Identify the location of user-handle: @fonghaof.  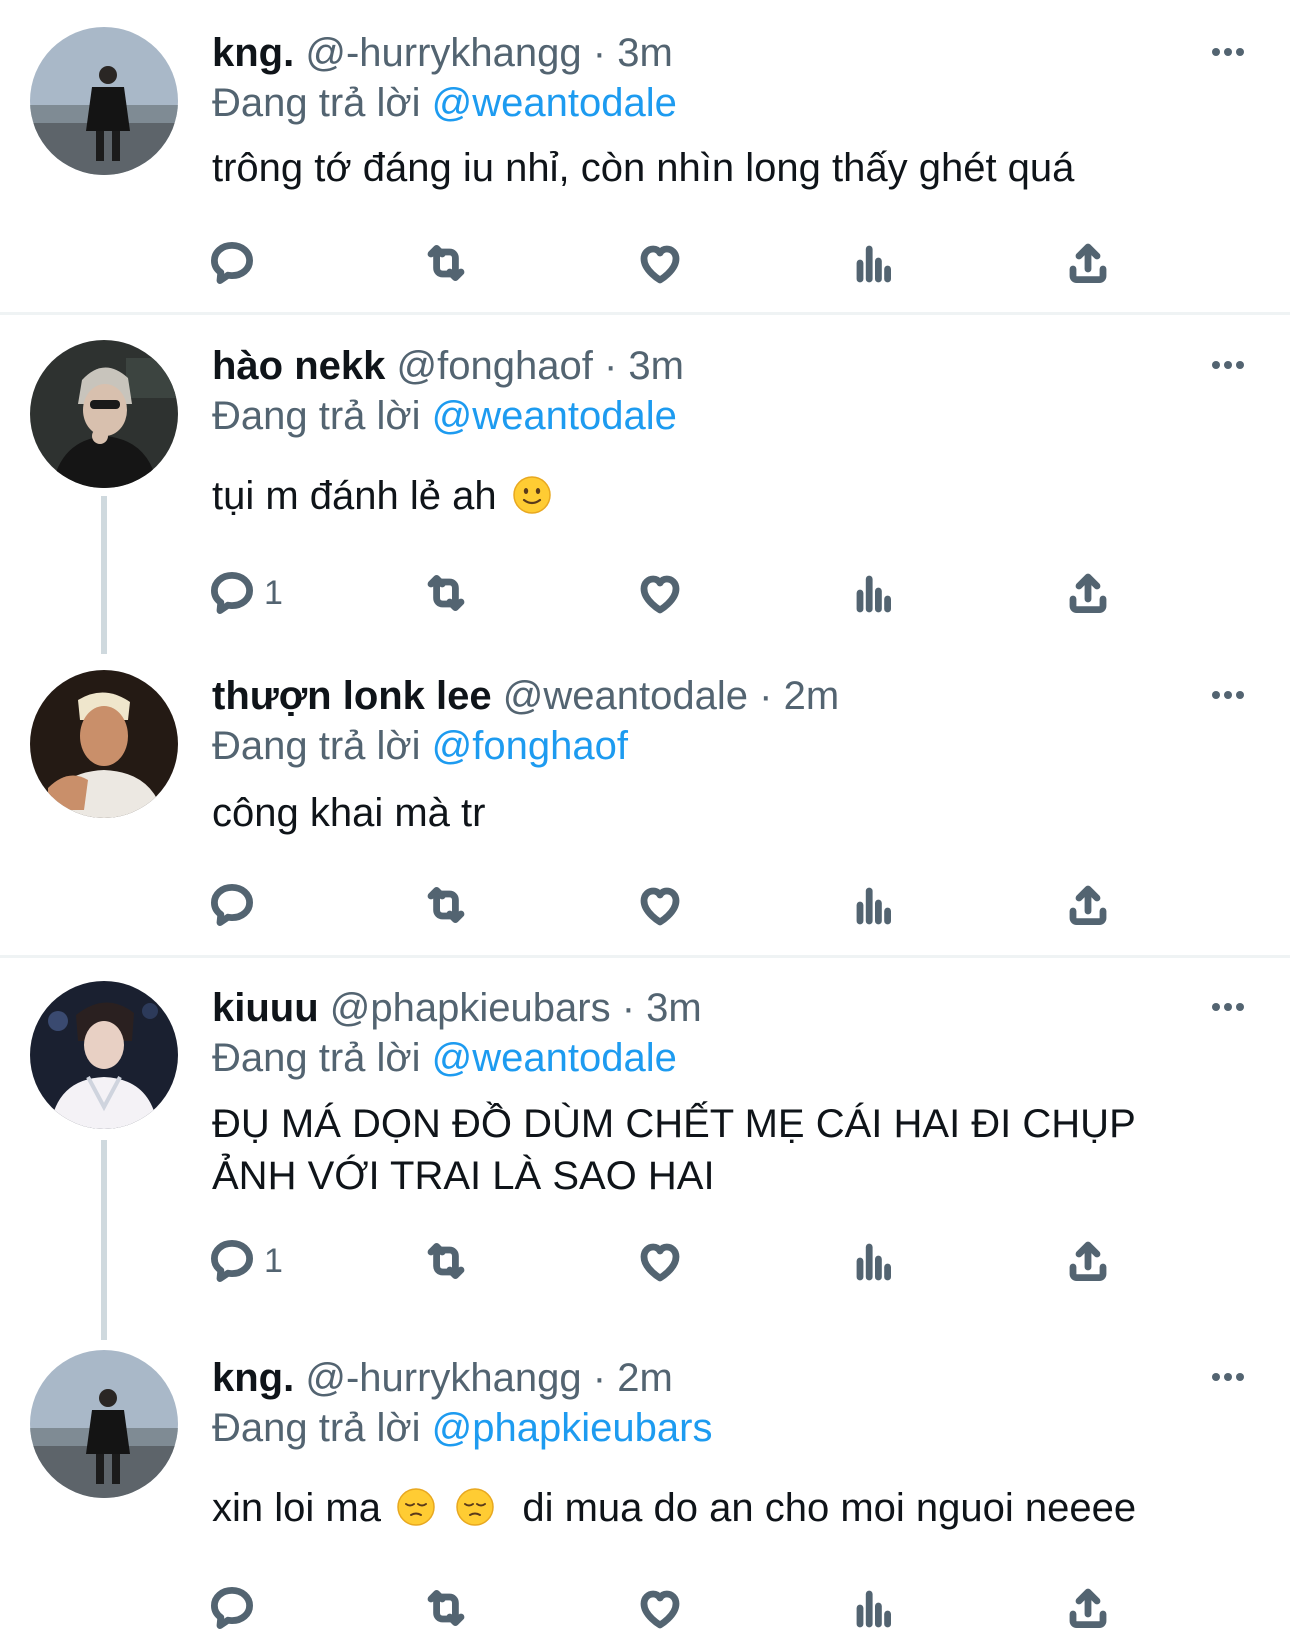
(495, 366).